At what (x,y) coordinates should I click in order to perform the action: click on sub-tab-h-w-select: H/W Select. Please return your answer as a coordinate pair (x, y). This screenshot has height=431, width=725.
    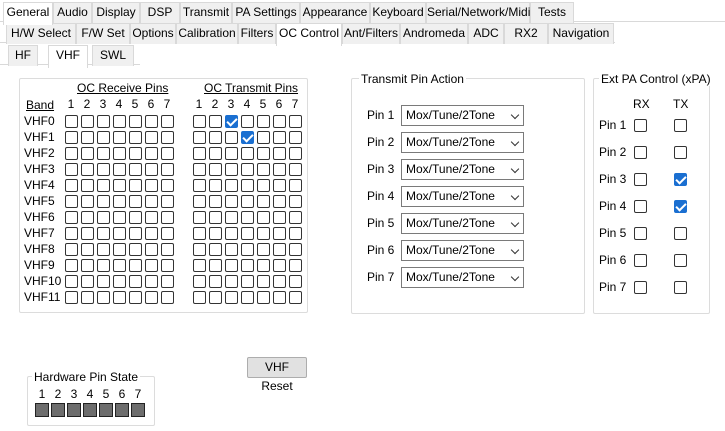
    Looking at the image, I should click on (41, 33).